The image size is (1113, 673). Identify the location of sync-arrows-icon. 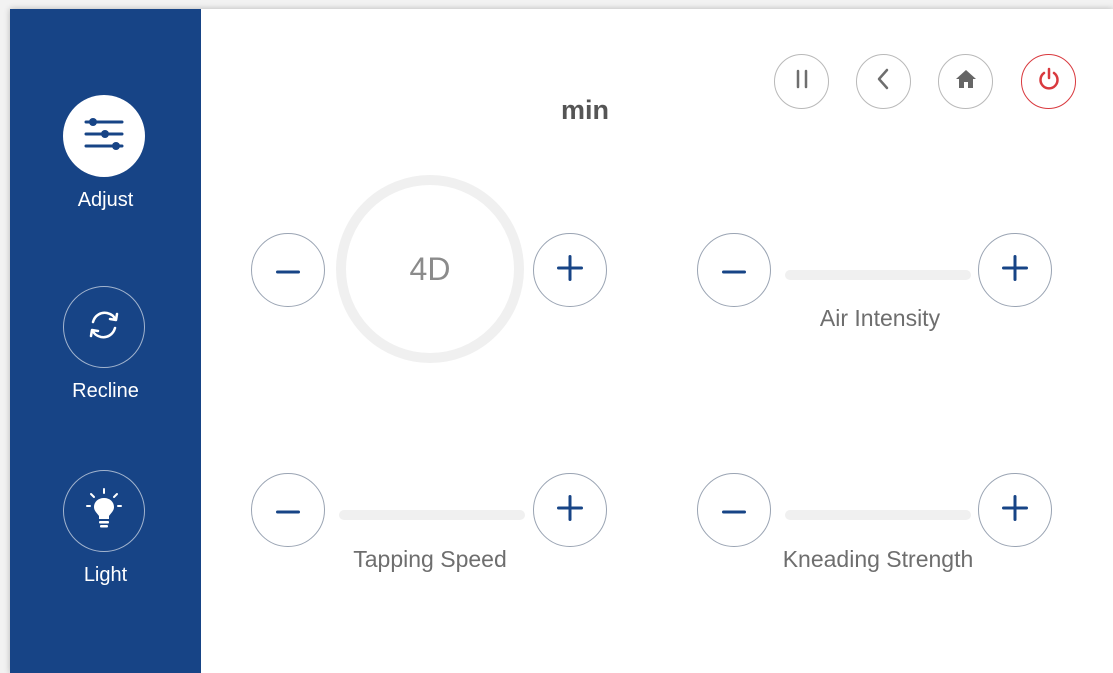
(104, 327).